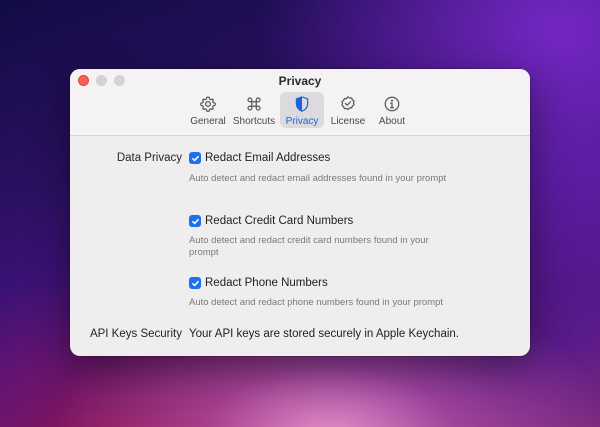  I want to click on gear-icon, so click(208, 104).